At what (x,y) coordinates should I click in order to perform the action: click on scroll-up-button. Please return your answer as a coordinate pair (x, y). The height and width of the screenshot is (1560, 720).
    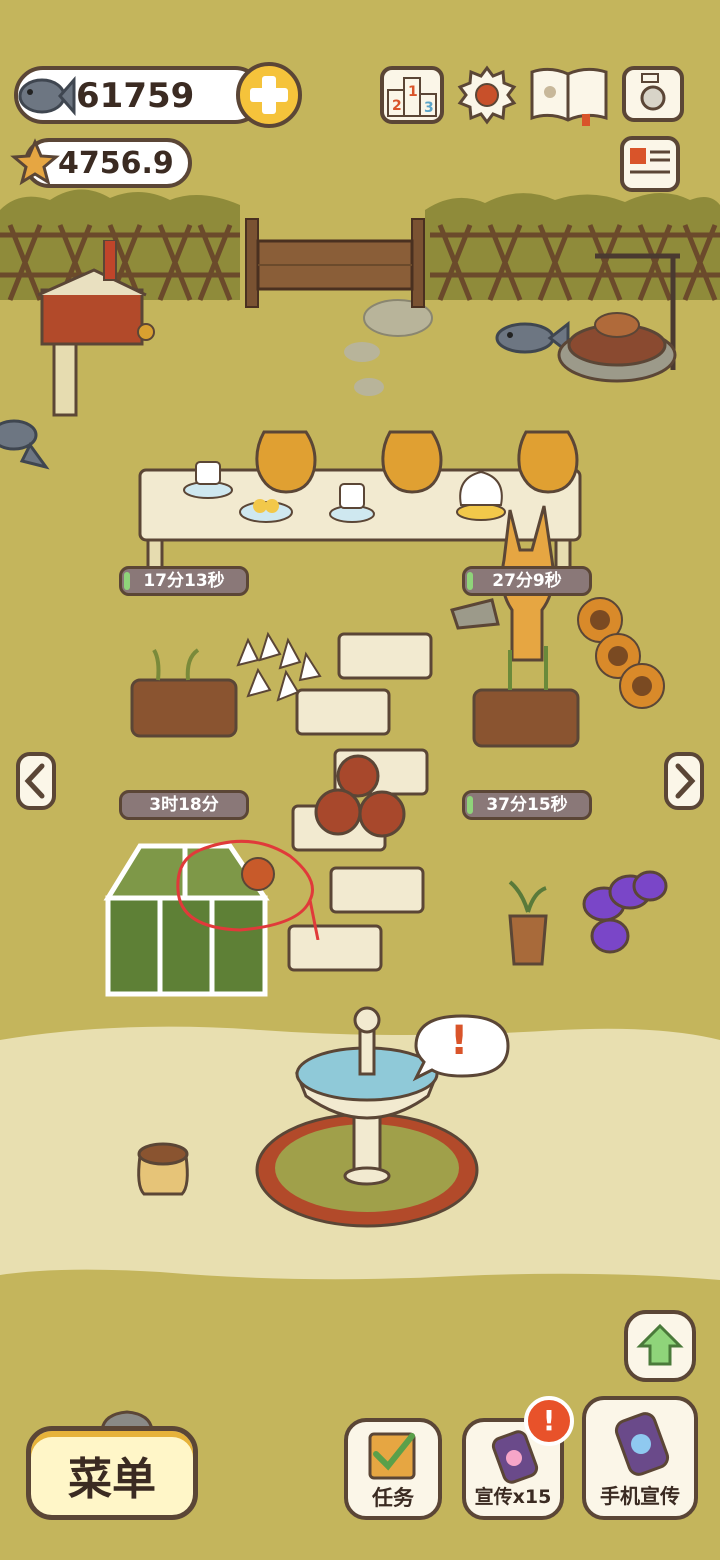
    Looking at the image, I should click on (660, 1346).